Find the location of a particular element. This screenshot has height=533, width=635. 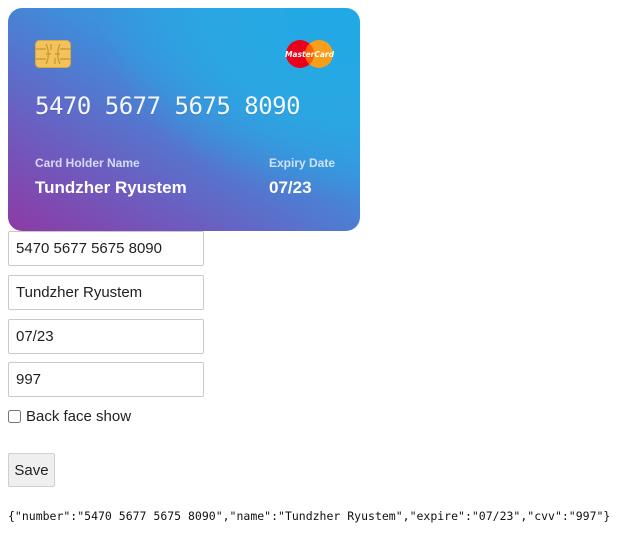

mastercard-logo: MasterCard is located at coordinates (309, 54).